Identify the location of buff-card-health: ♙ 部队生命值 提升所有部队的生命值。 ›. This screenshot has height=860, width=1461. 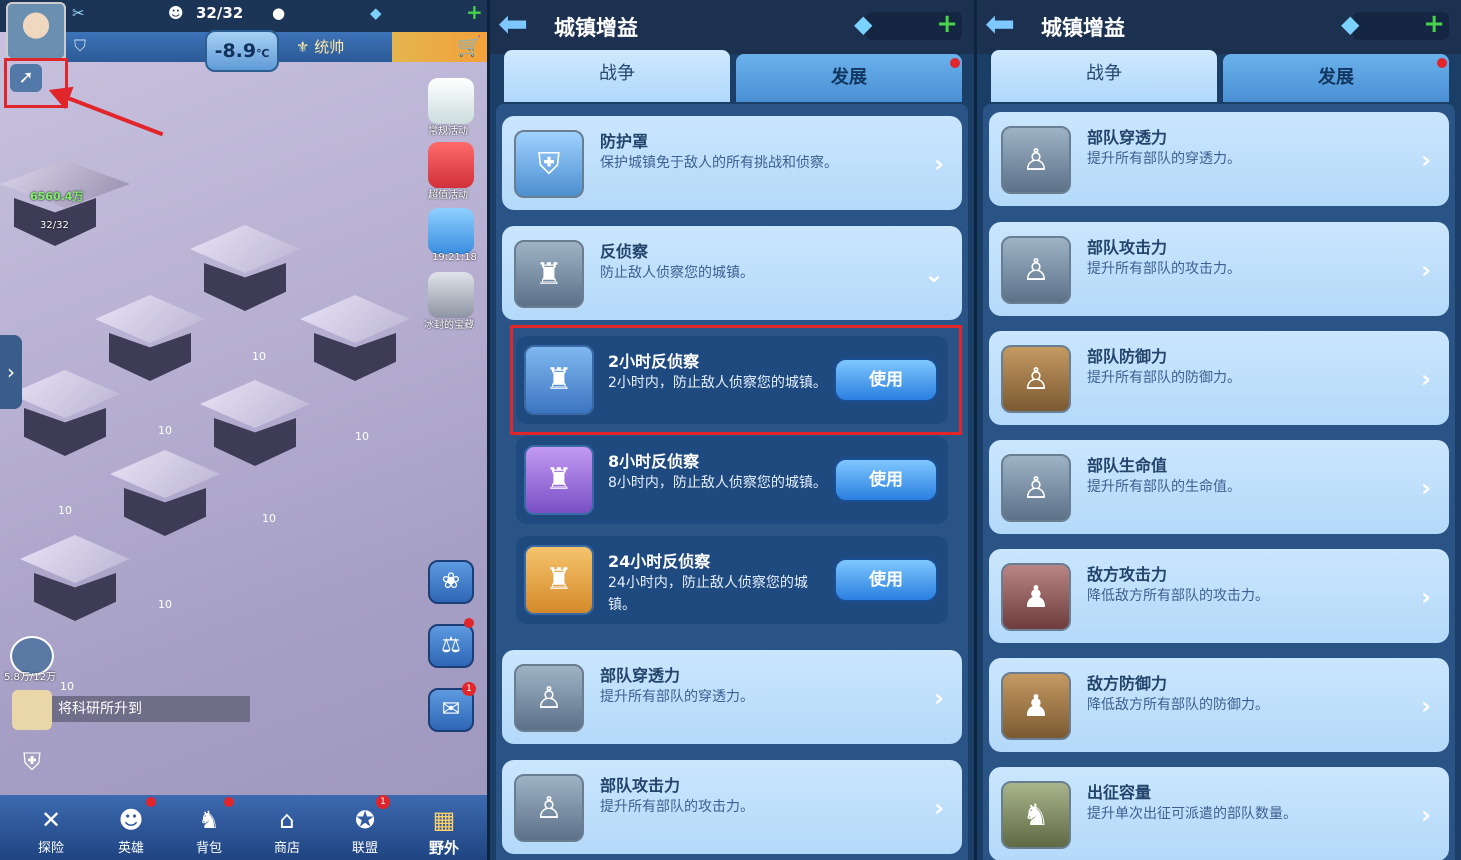
(1219, 487).